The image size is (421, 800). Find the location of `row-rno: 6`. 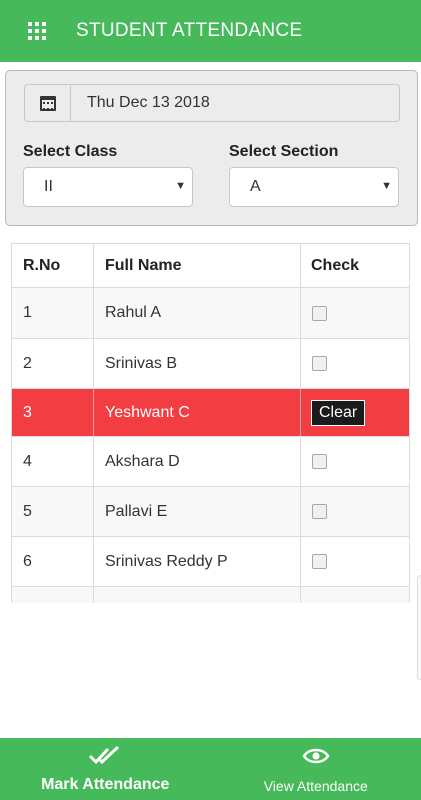

row-rno: 6 is located at coordinates (53, 561).